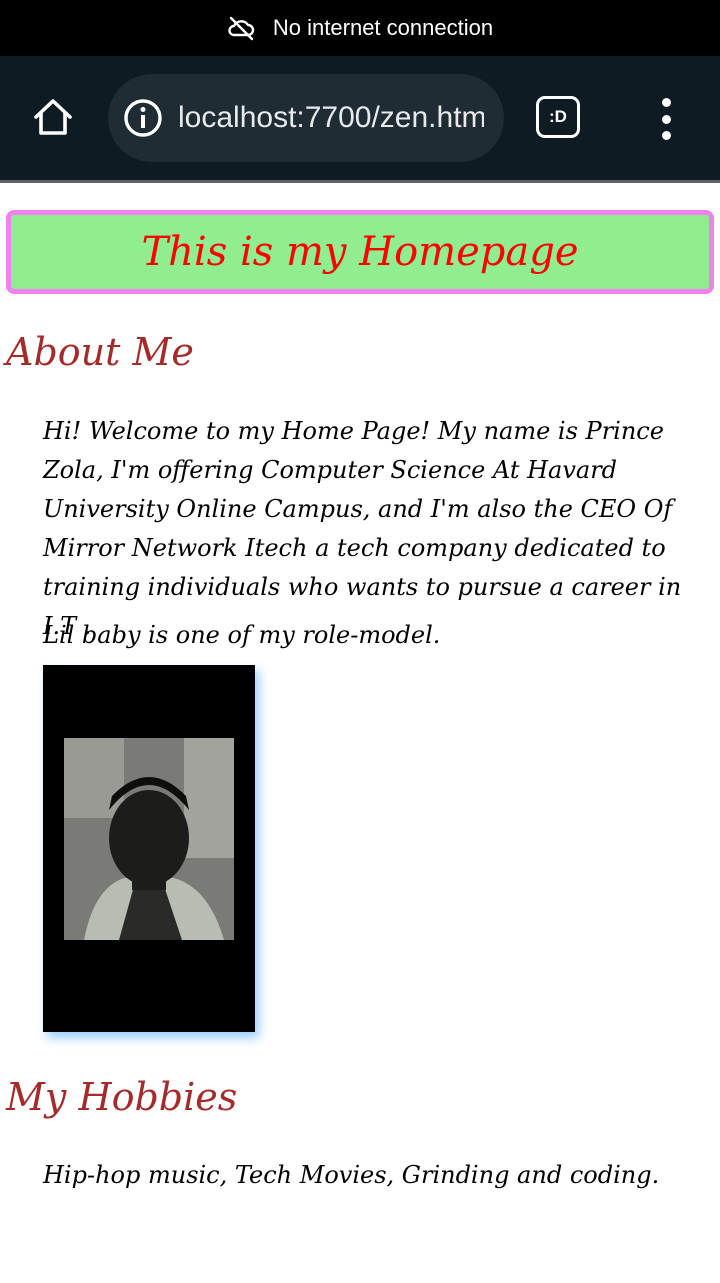 The image size is (720, 1283). Describe the element at coordinates (122, 1097) in the screenshot. I see `hobbies-heading: My Hobbies` at that location.